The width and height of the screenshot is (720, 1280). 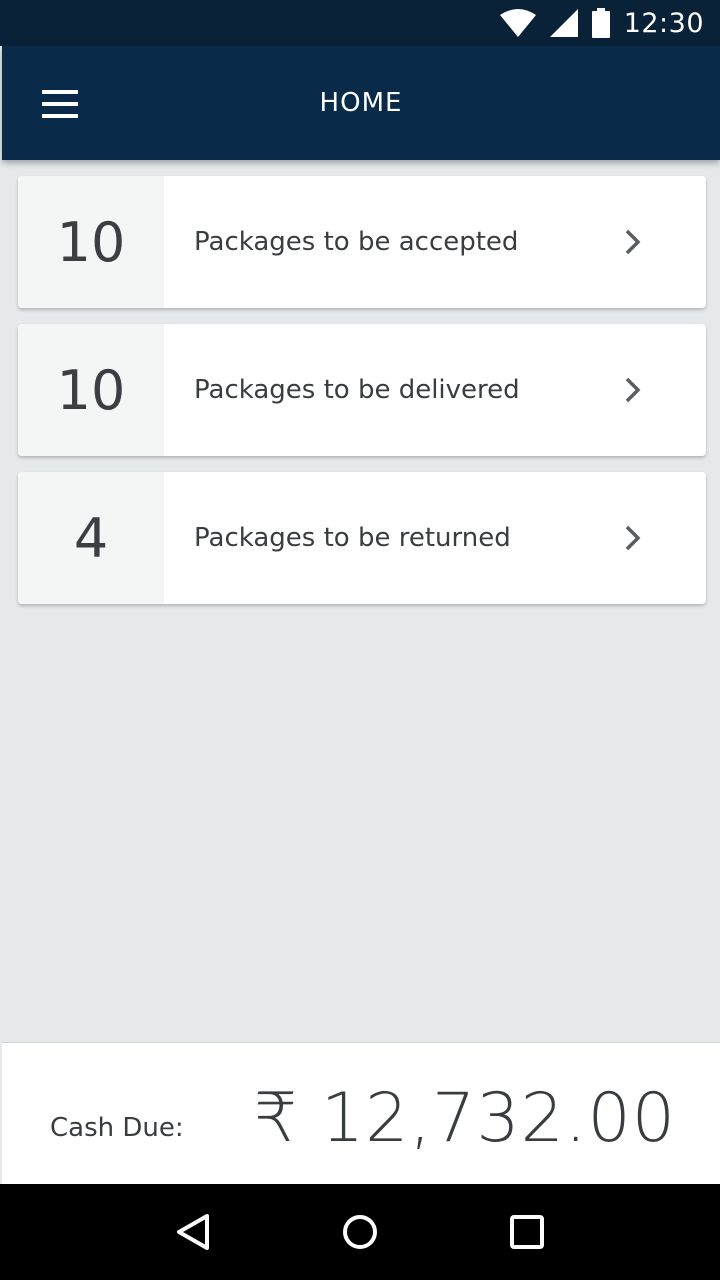 I want to click on menu-icon, so click(x=60, y=104).